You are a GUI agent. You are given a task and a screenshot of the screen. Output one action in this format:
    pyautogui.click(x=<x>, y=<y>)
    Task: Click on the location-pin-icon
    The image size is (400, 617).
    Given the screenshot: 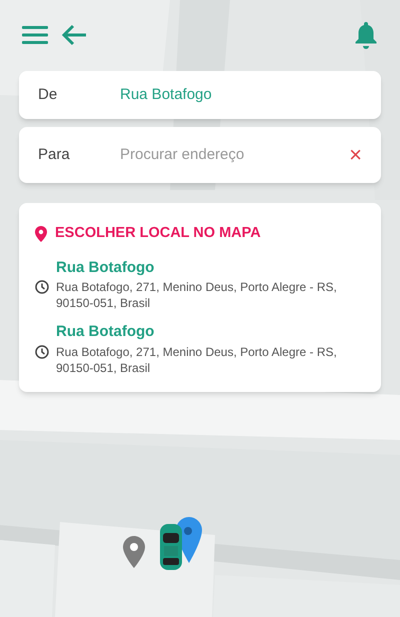 What is the action you would take?
    pyautogui.click(x=41, y=234)
    